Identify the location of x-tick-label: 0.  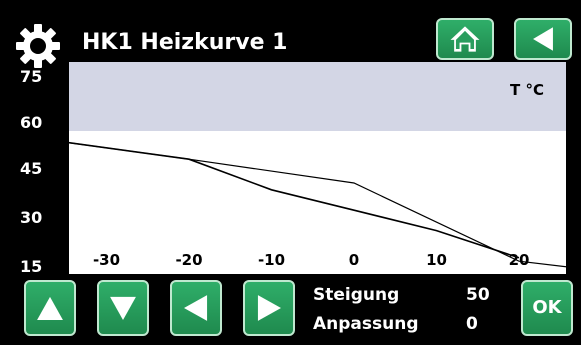
(354, 260).